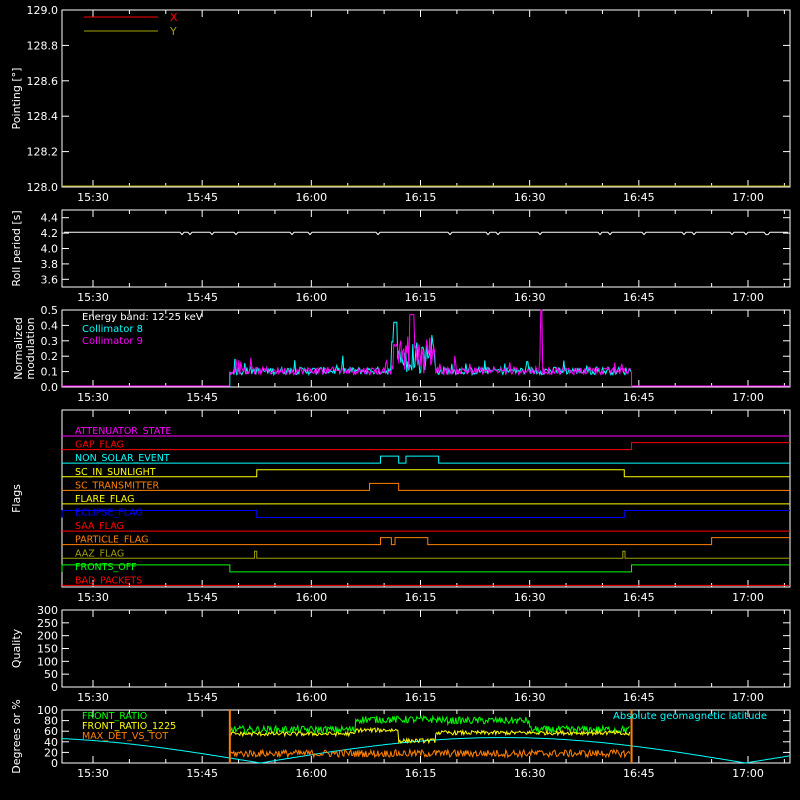  Describe the element at coordinates (47, 649) in the screenshot. I see `y-tick-label: 150` at that location.